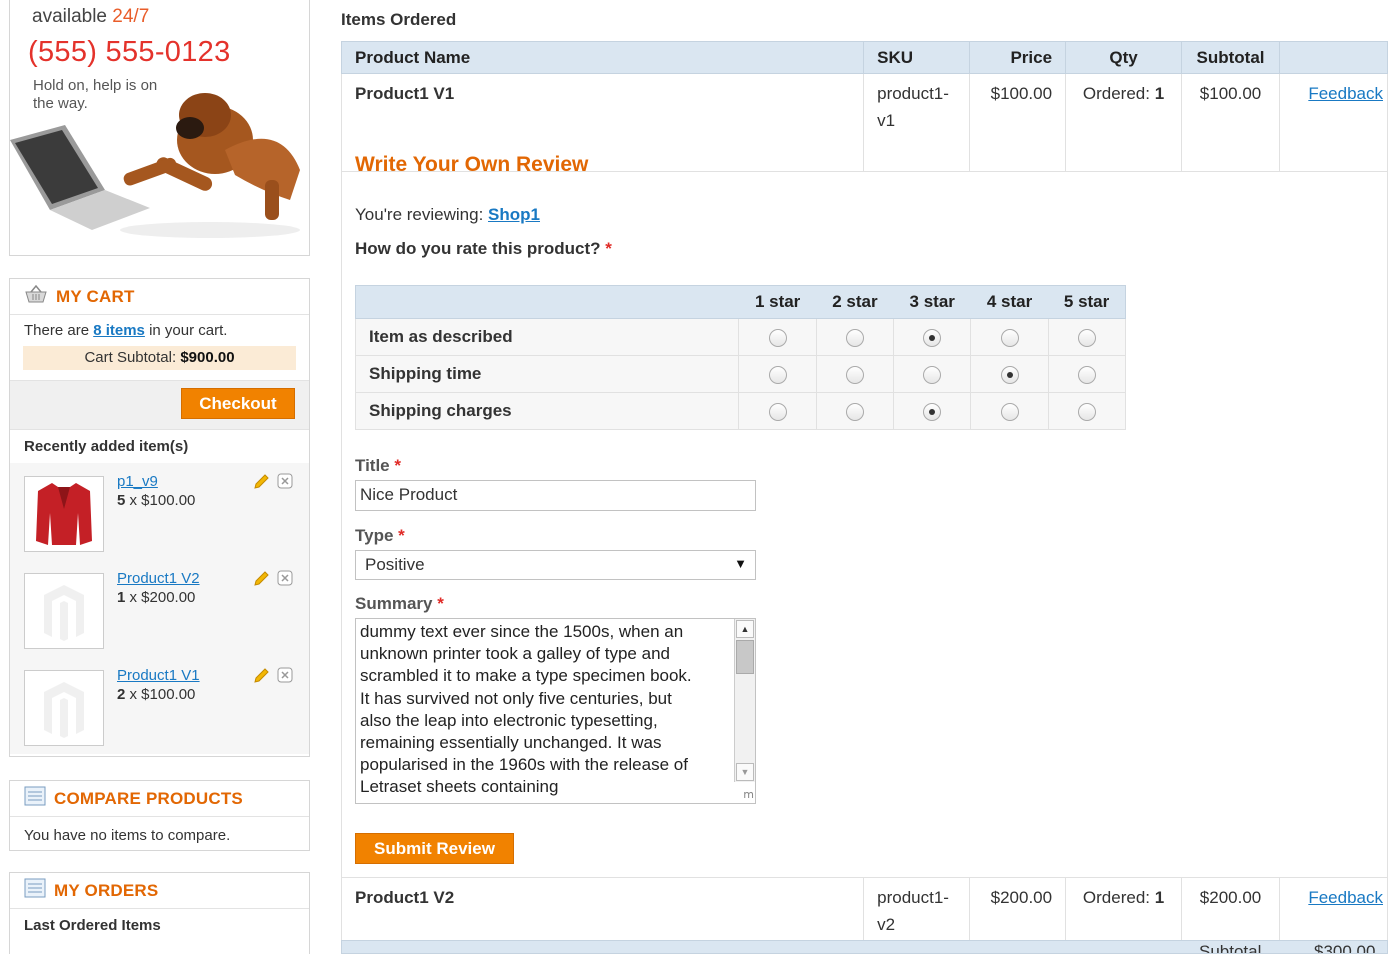  Describe the element at coordinates (137, 481) in the screenshot. I see `cart-item-name: p1_v9` at that location.